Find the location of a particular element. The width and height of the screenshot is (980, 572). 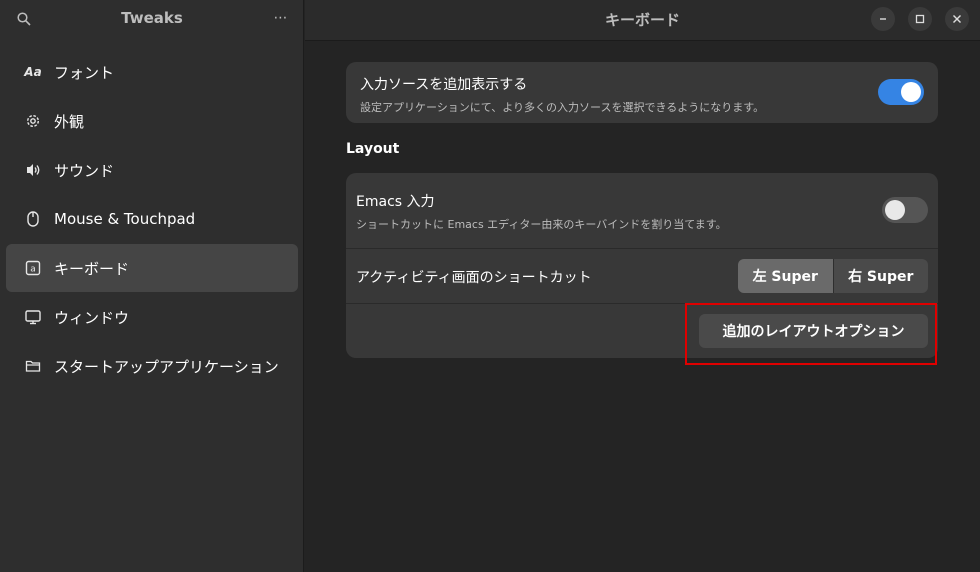

emacs-title: Emacs 入力 is located at coordinates (395, 202).